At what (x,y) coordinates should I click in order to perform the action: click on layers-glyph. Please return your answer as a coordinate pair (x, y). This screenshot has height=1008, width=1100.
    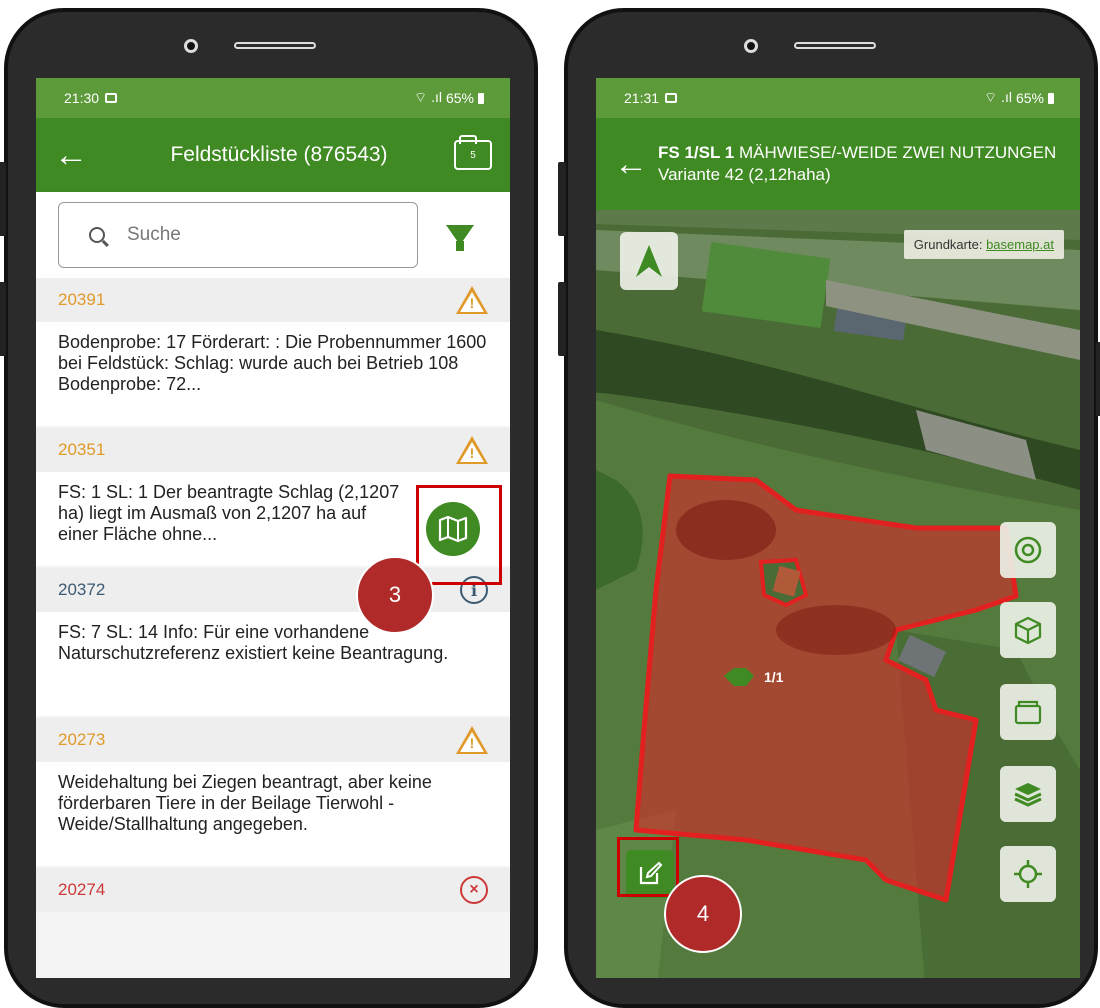
    Looking at the image, I should click on (1028, 795).